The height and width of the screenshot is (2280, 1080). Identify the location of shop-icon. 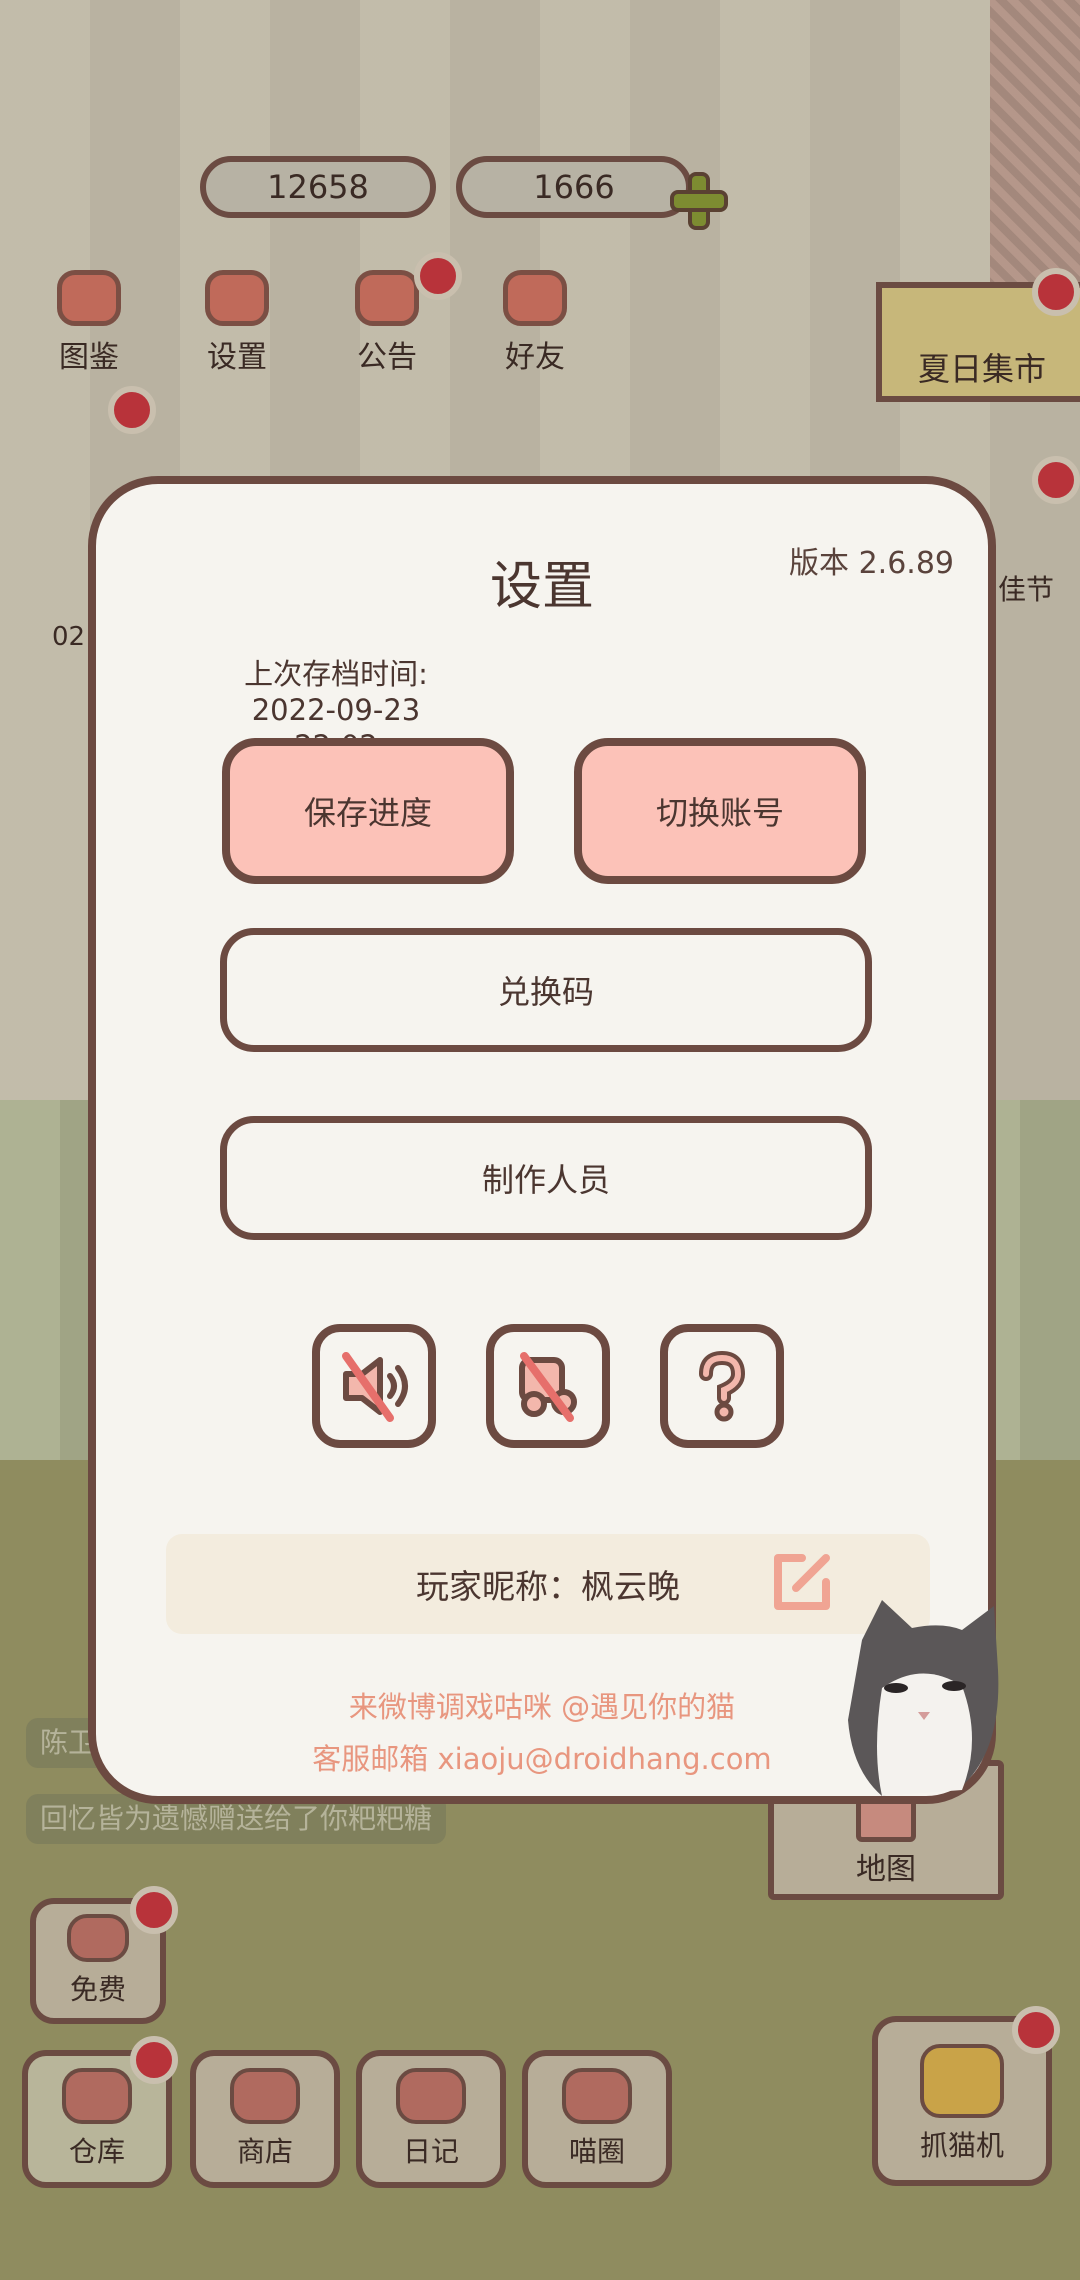
(265, 2096).